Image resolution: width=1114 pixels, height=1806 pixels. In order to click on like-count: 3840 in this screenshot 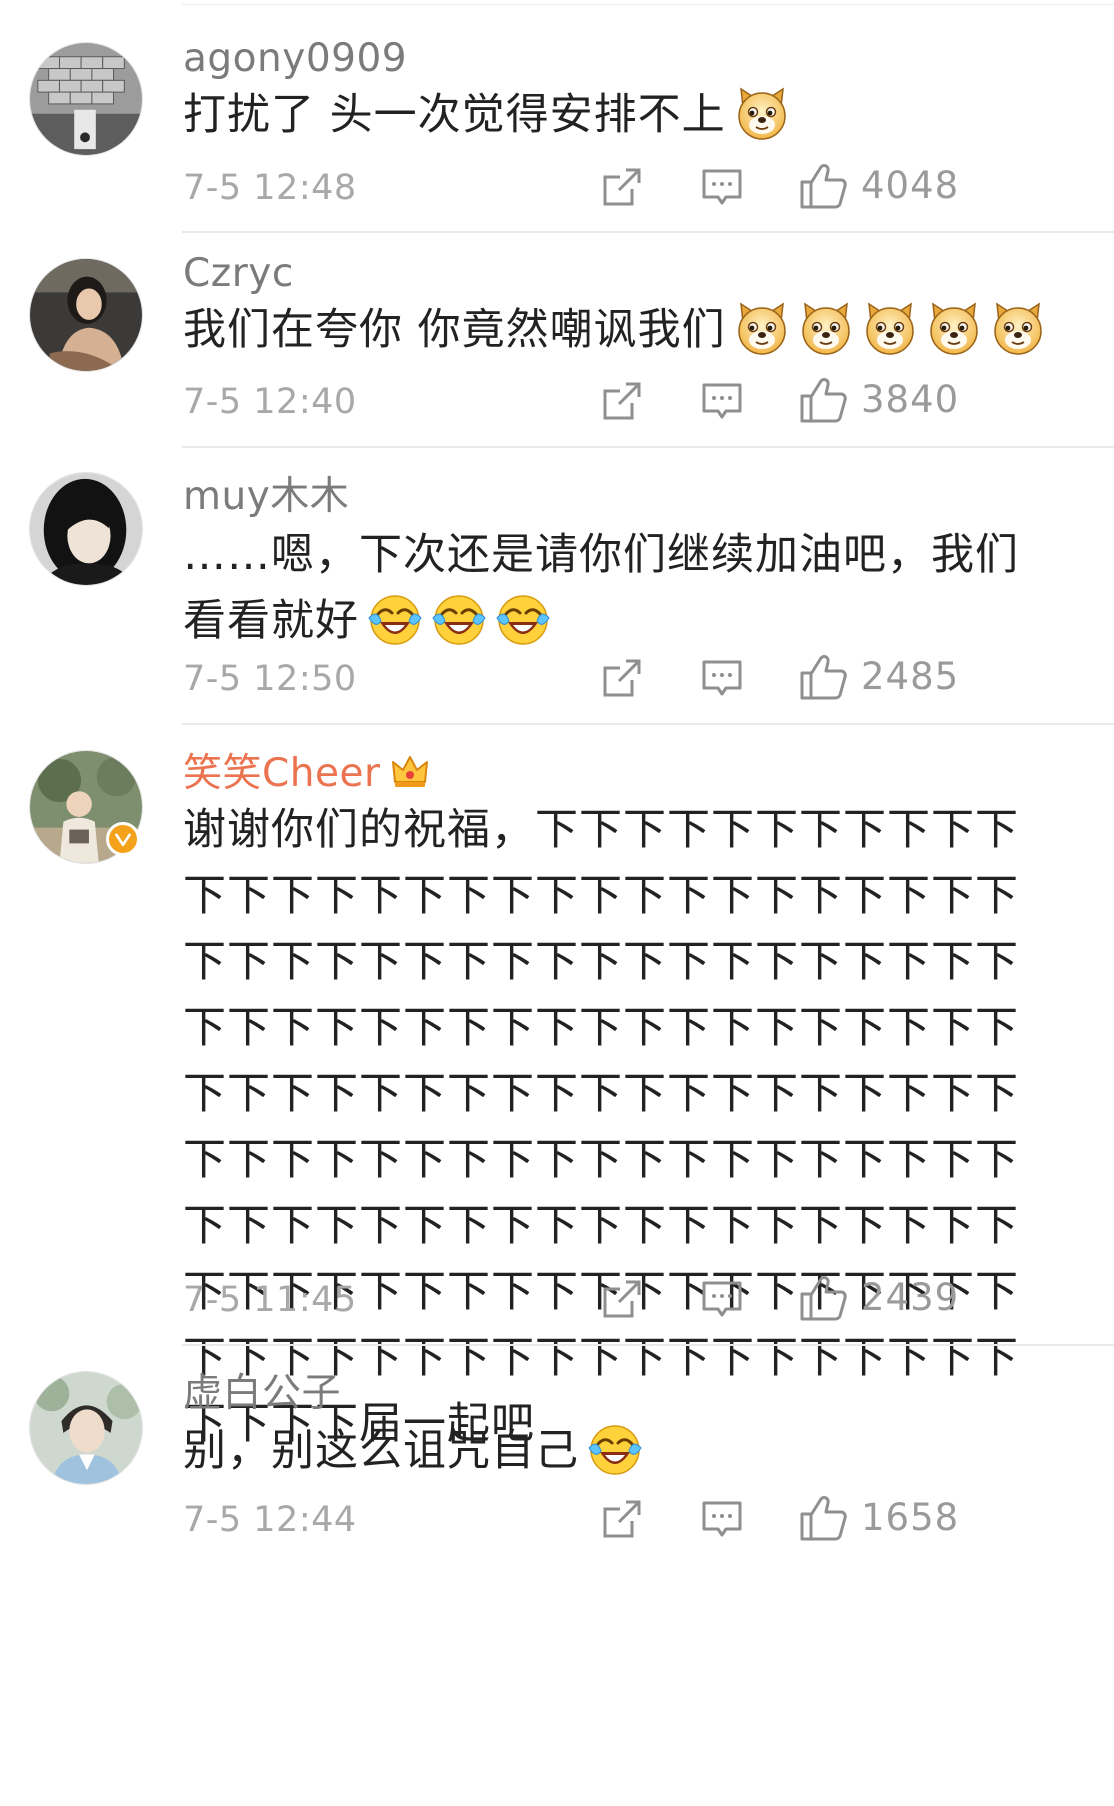, I will do `click(910, 399)`.